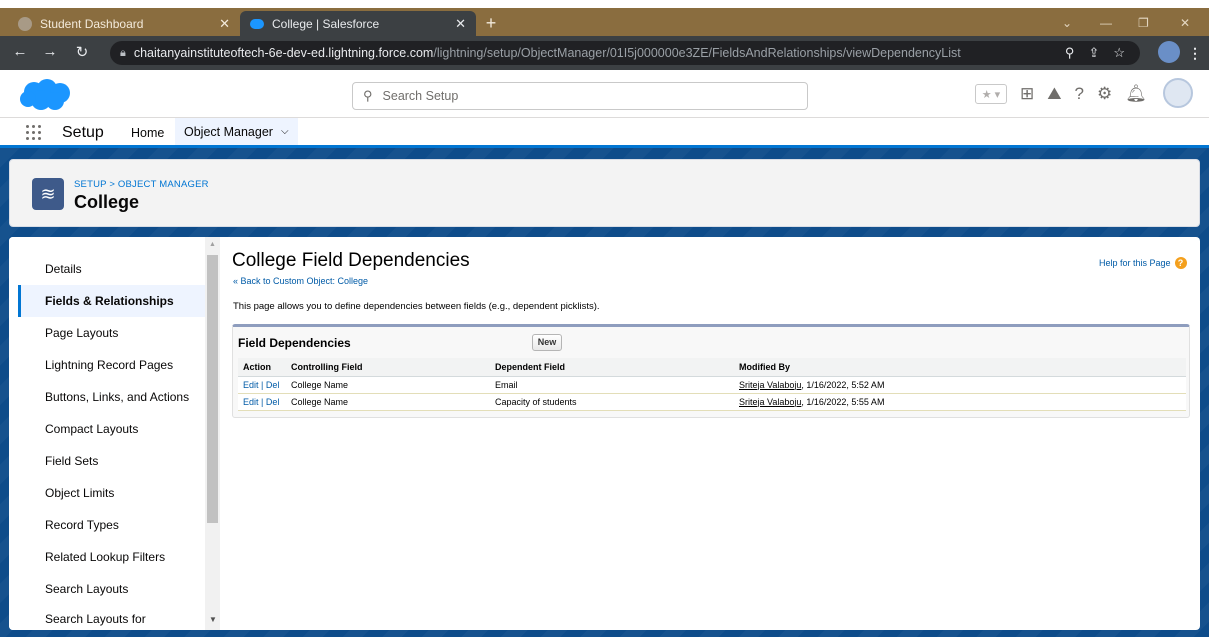 The image size is (1209, 637). I want to click on global-add-icon: ⊞, so click(1027, 94).